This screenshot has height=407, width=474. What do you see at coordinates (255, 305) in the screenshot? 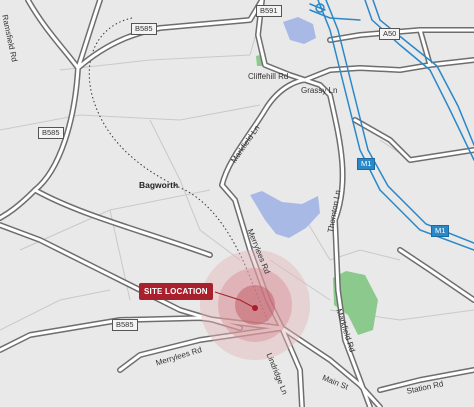
I see `site-marker` at bounding box center [255, 305].